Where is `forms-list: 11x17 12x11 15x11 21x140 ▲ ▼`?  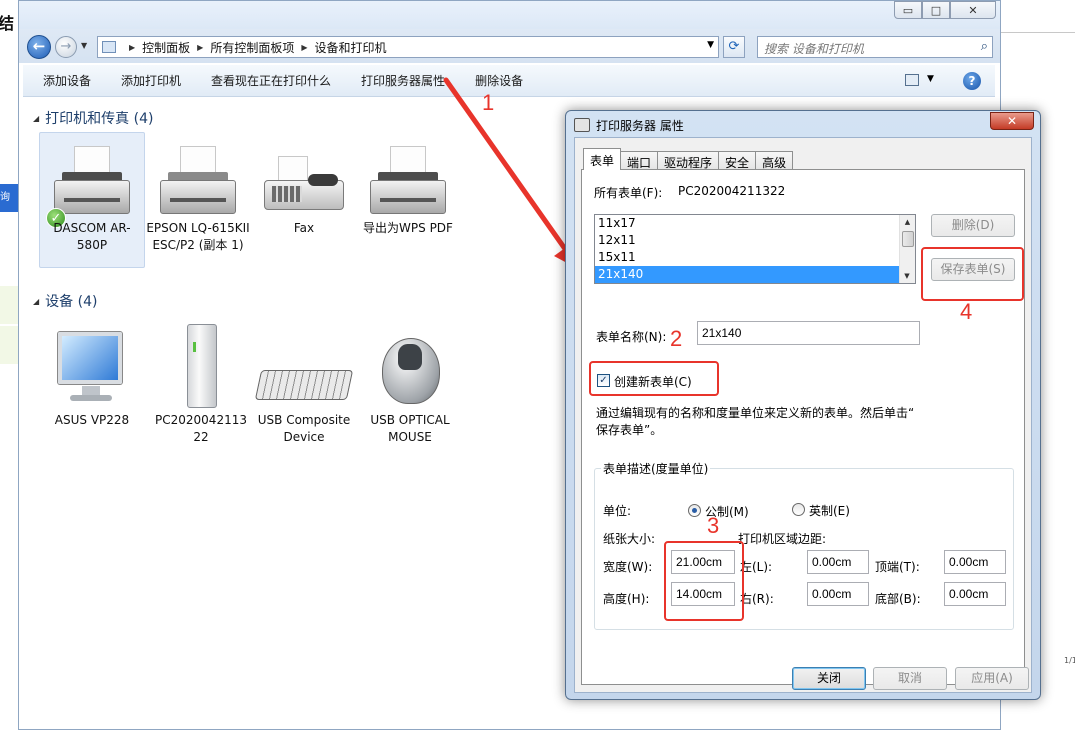 forms-list: 11x17 12x11 15x11 21x140 ▲ ▼ is located at coordinates (755, 249).